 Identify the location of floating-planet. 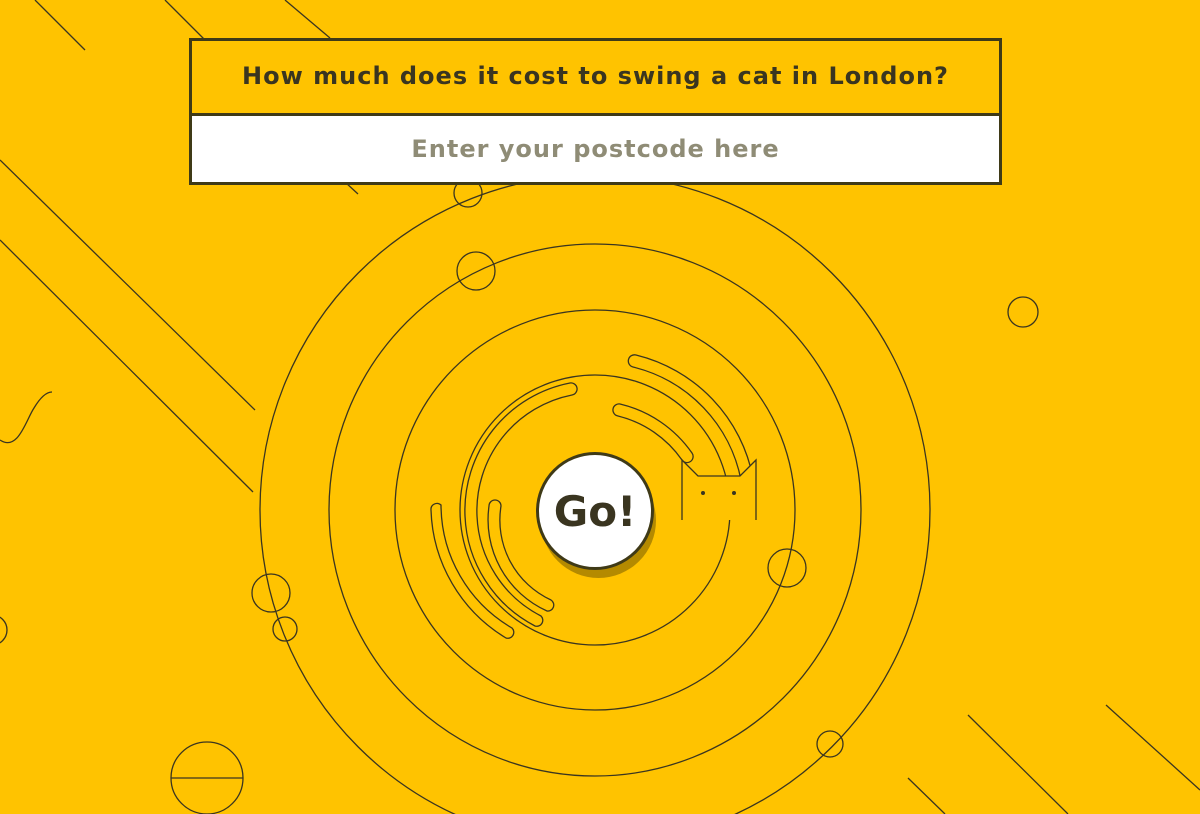
(1023, 312).